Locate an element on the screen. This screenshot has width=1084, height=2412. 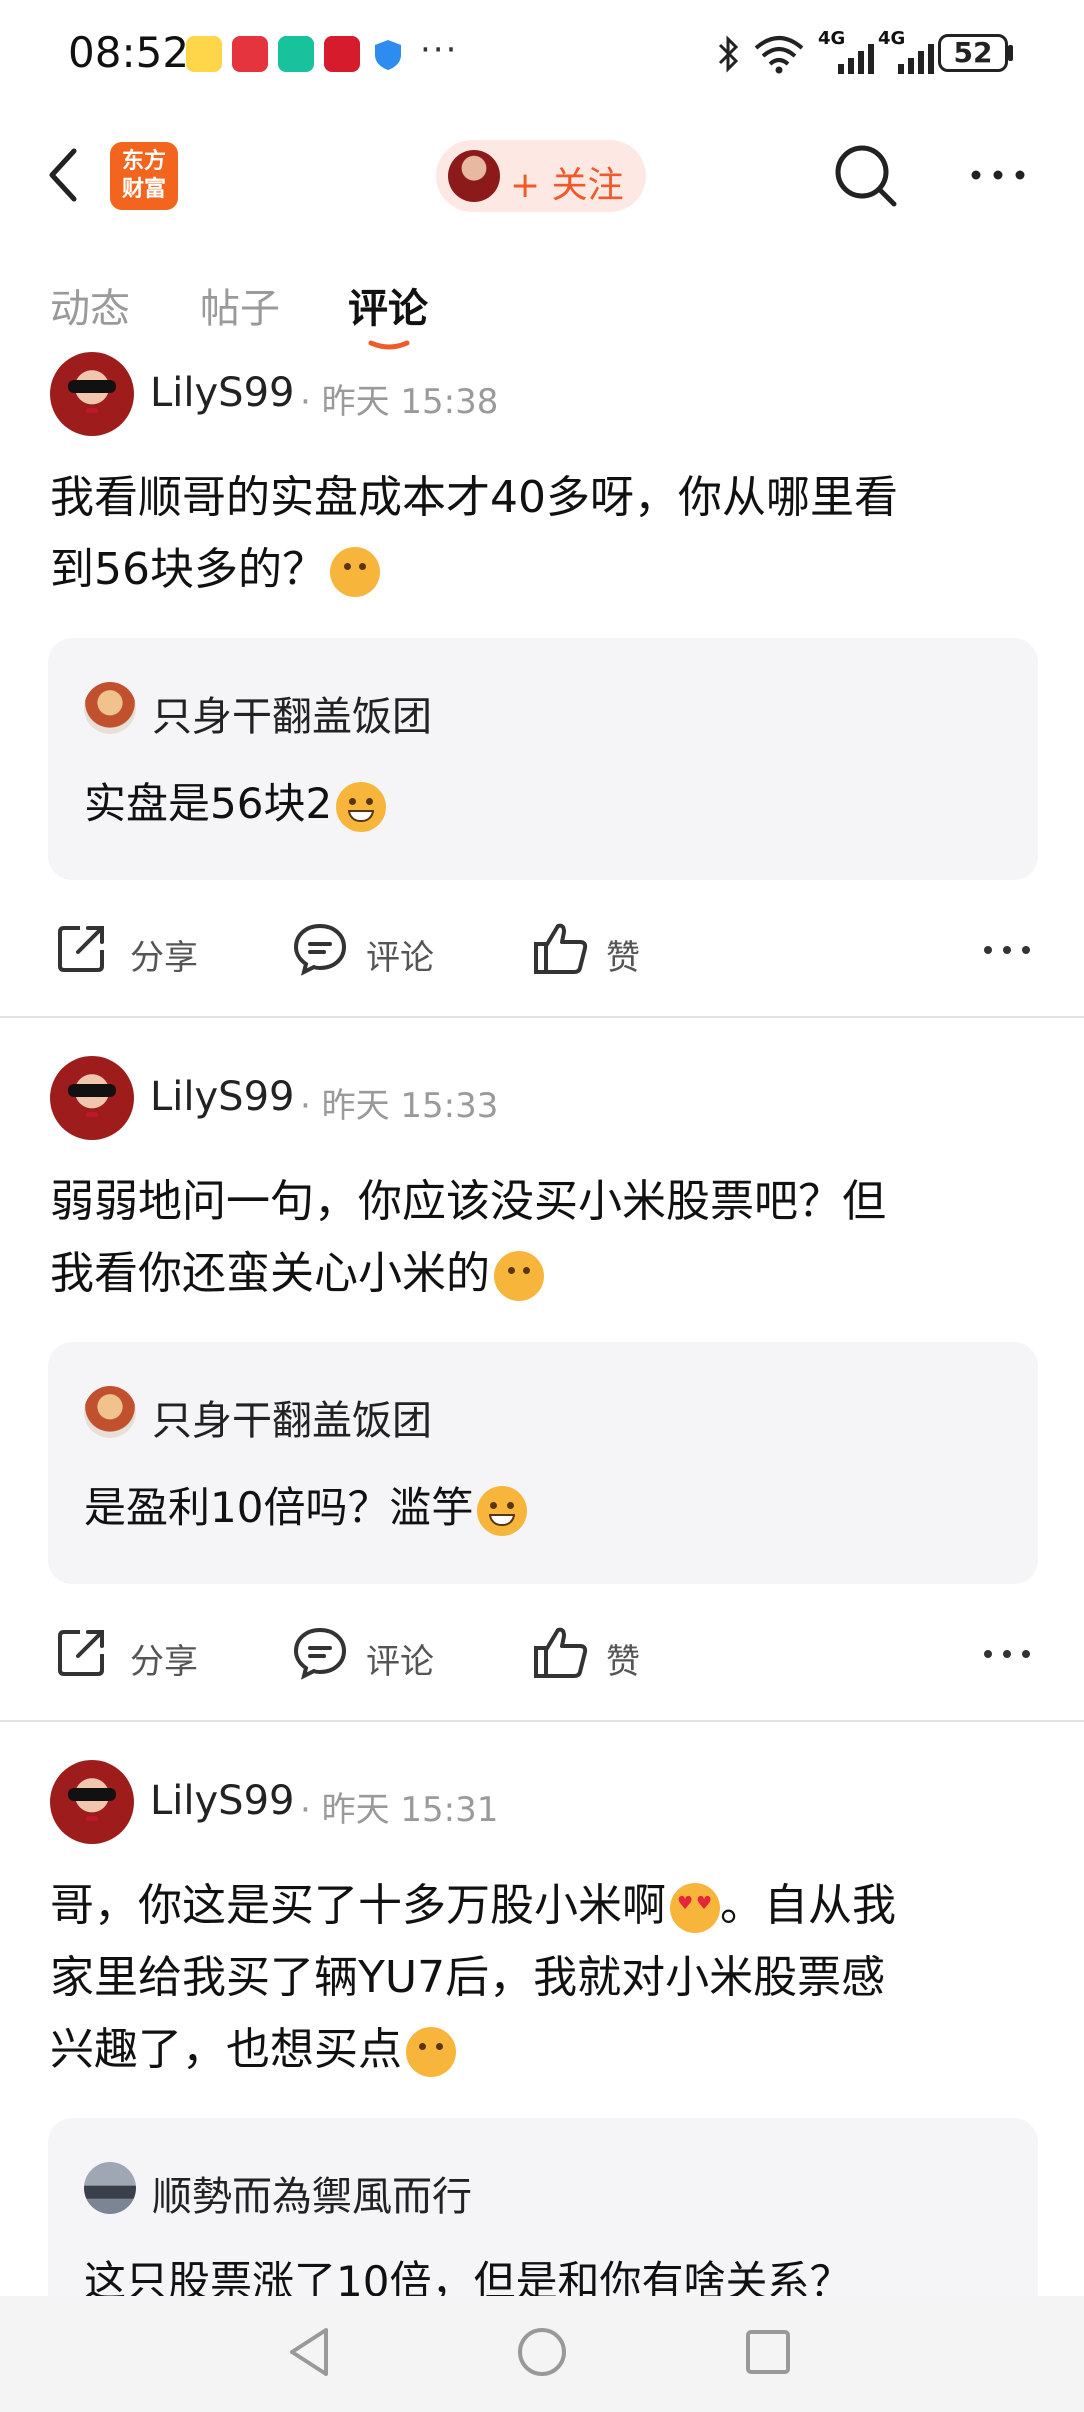
logo-line-1: 东方 is located at coordinates (143, 161).